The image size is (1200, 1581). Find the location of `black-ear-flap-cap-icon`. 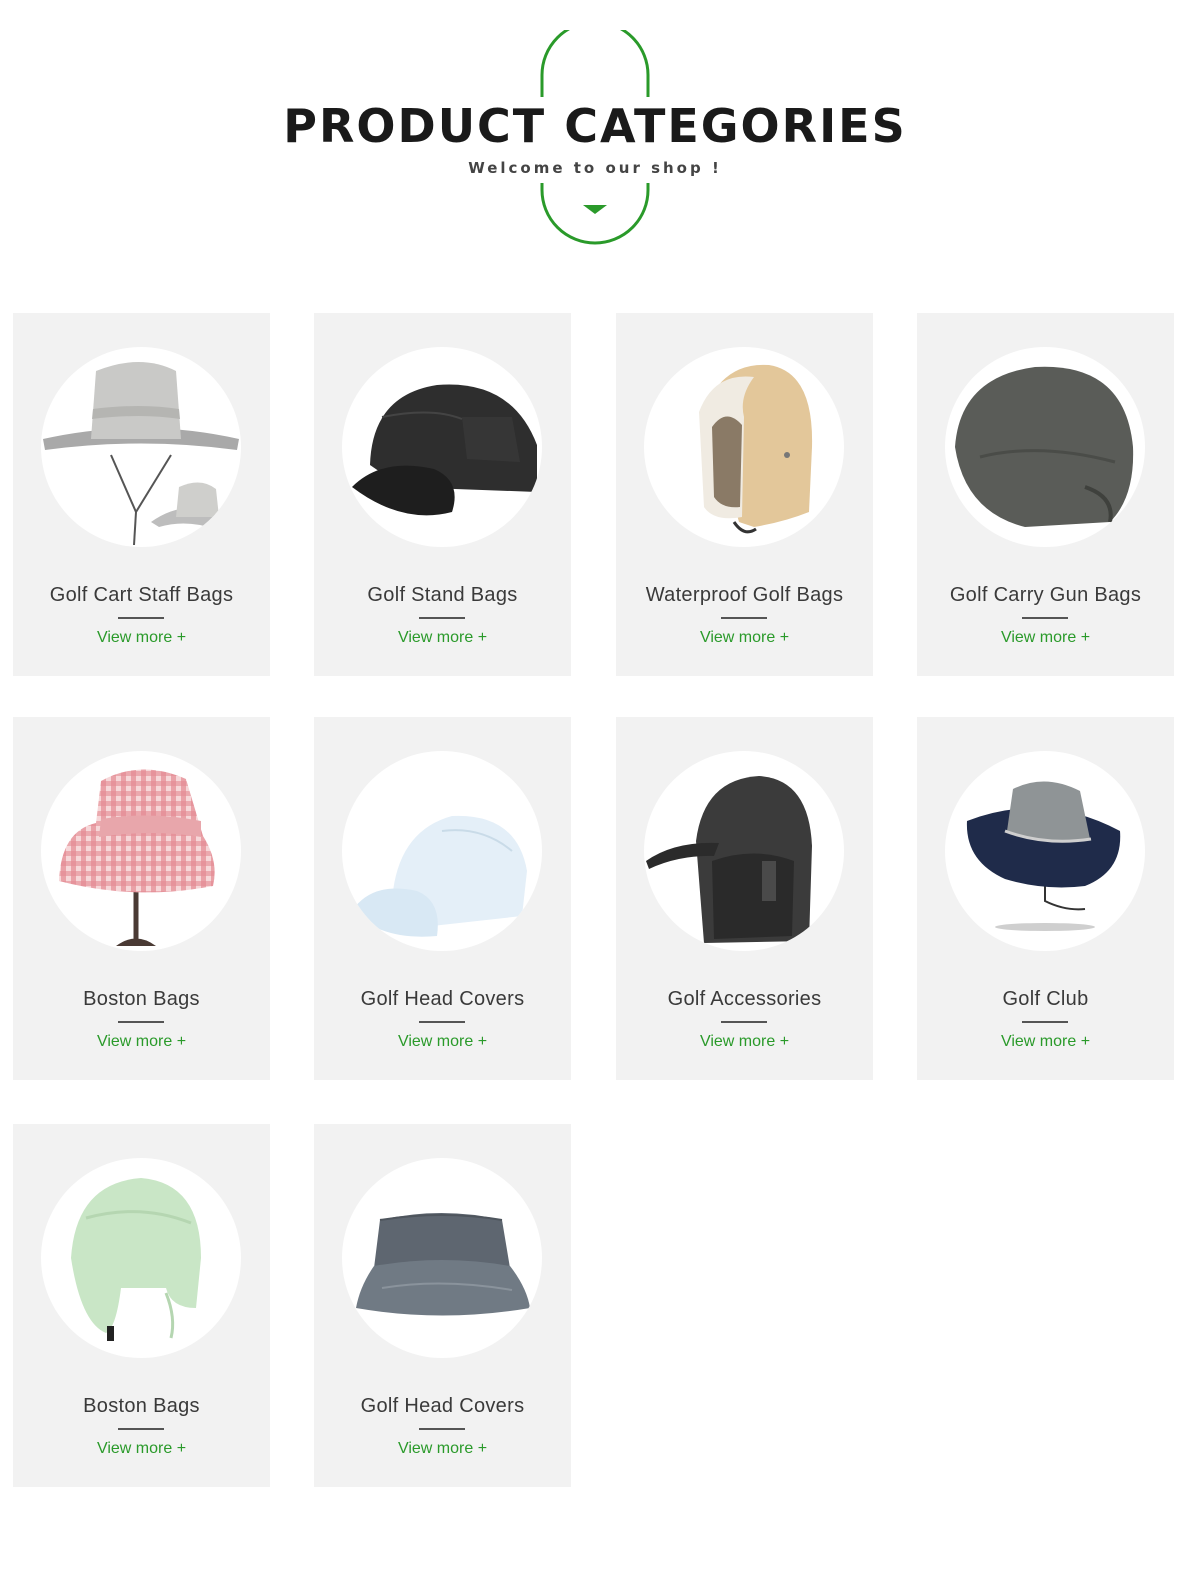

black-ear-flap-cap-icon is located at coordinates (729, 859).